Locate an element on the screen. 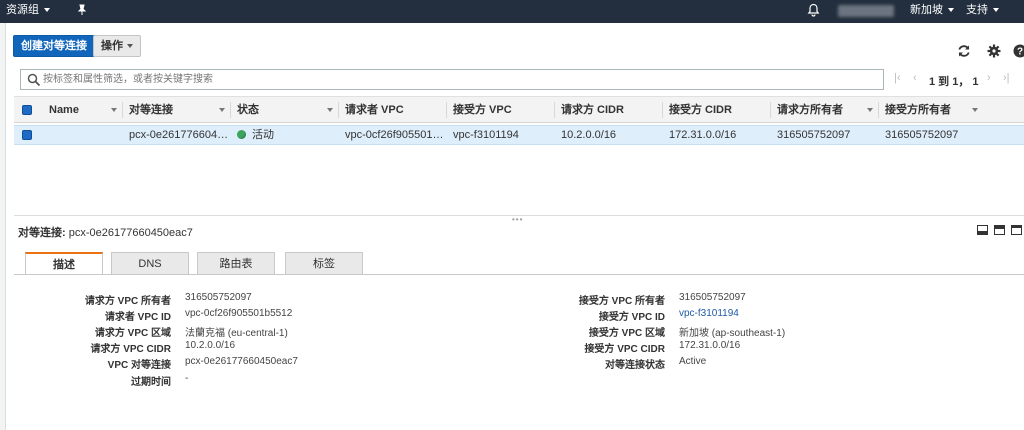  search-icon is located at coordinates (34, 80).